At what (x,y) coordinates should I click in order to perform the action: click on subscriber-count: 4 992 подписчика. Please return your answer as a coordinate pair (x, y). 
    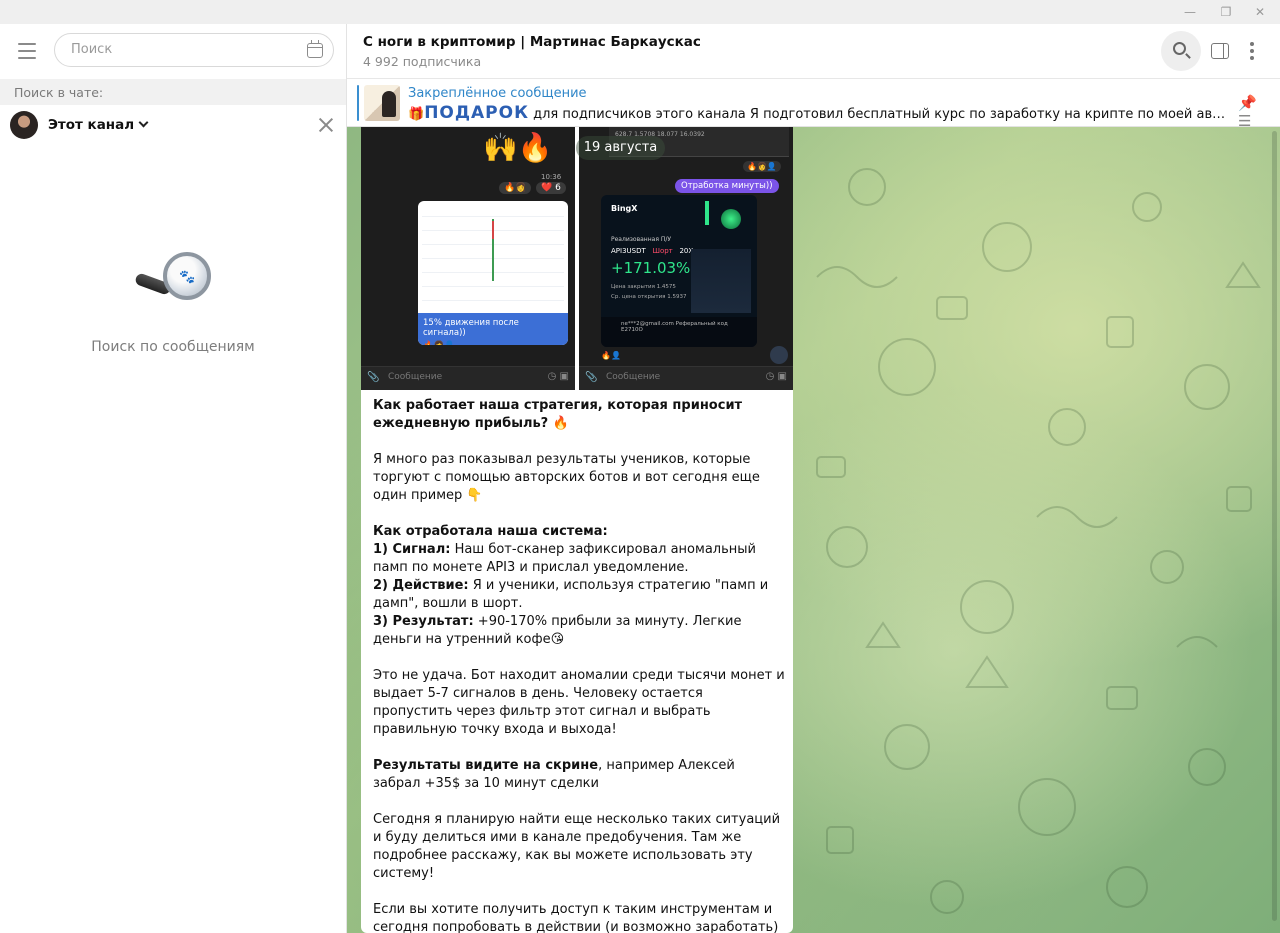
    Looking at the image, I should click on (422, 61).